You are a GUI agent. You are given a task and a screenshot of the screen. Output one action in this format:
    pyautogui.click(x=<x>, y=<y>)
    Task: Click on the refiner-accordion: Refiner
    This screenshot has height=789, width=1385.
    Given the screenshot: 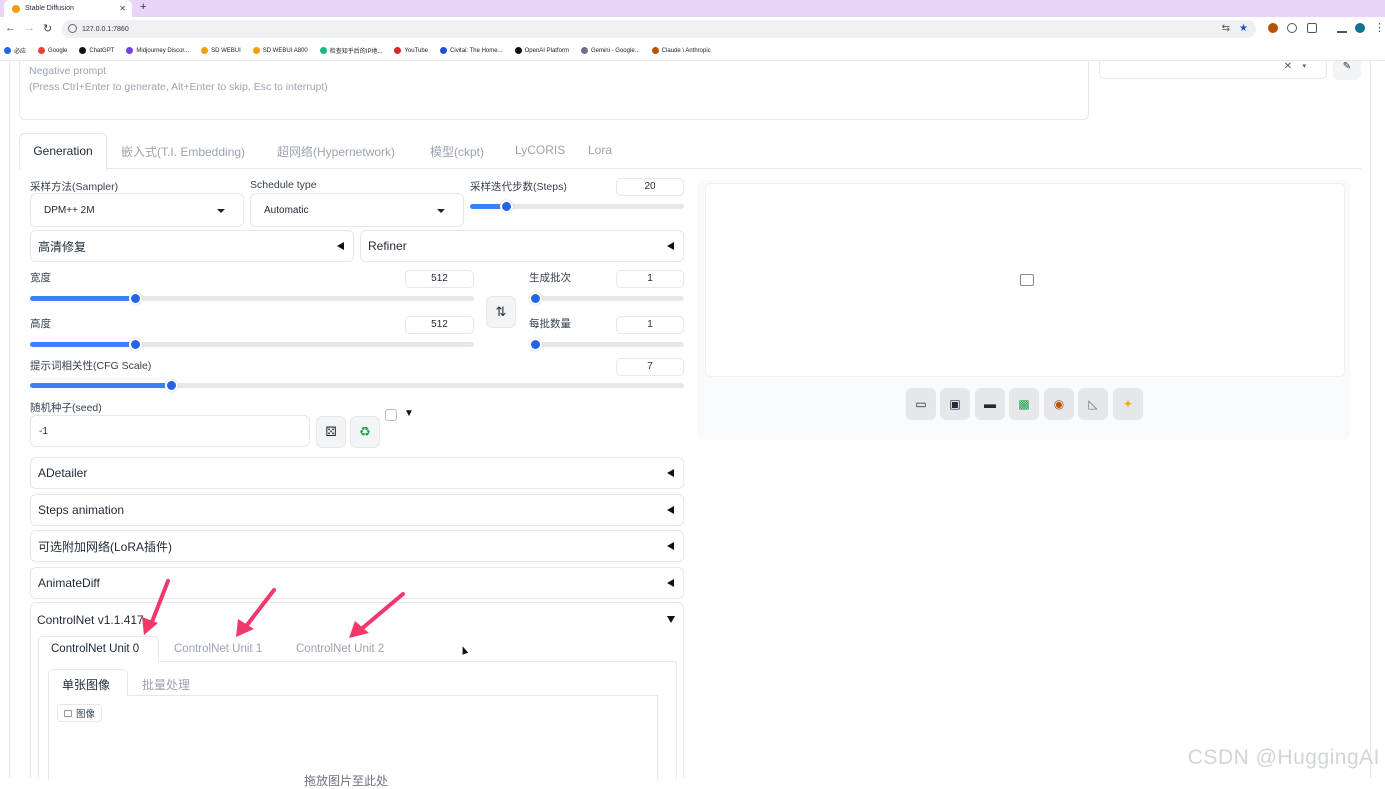 What is the action you would take?
    pyautogui.click(x=522, y=246)
    